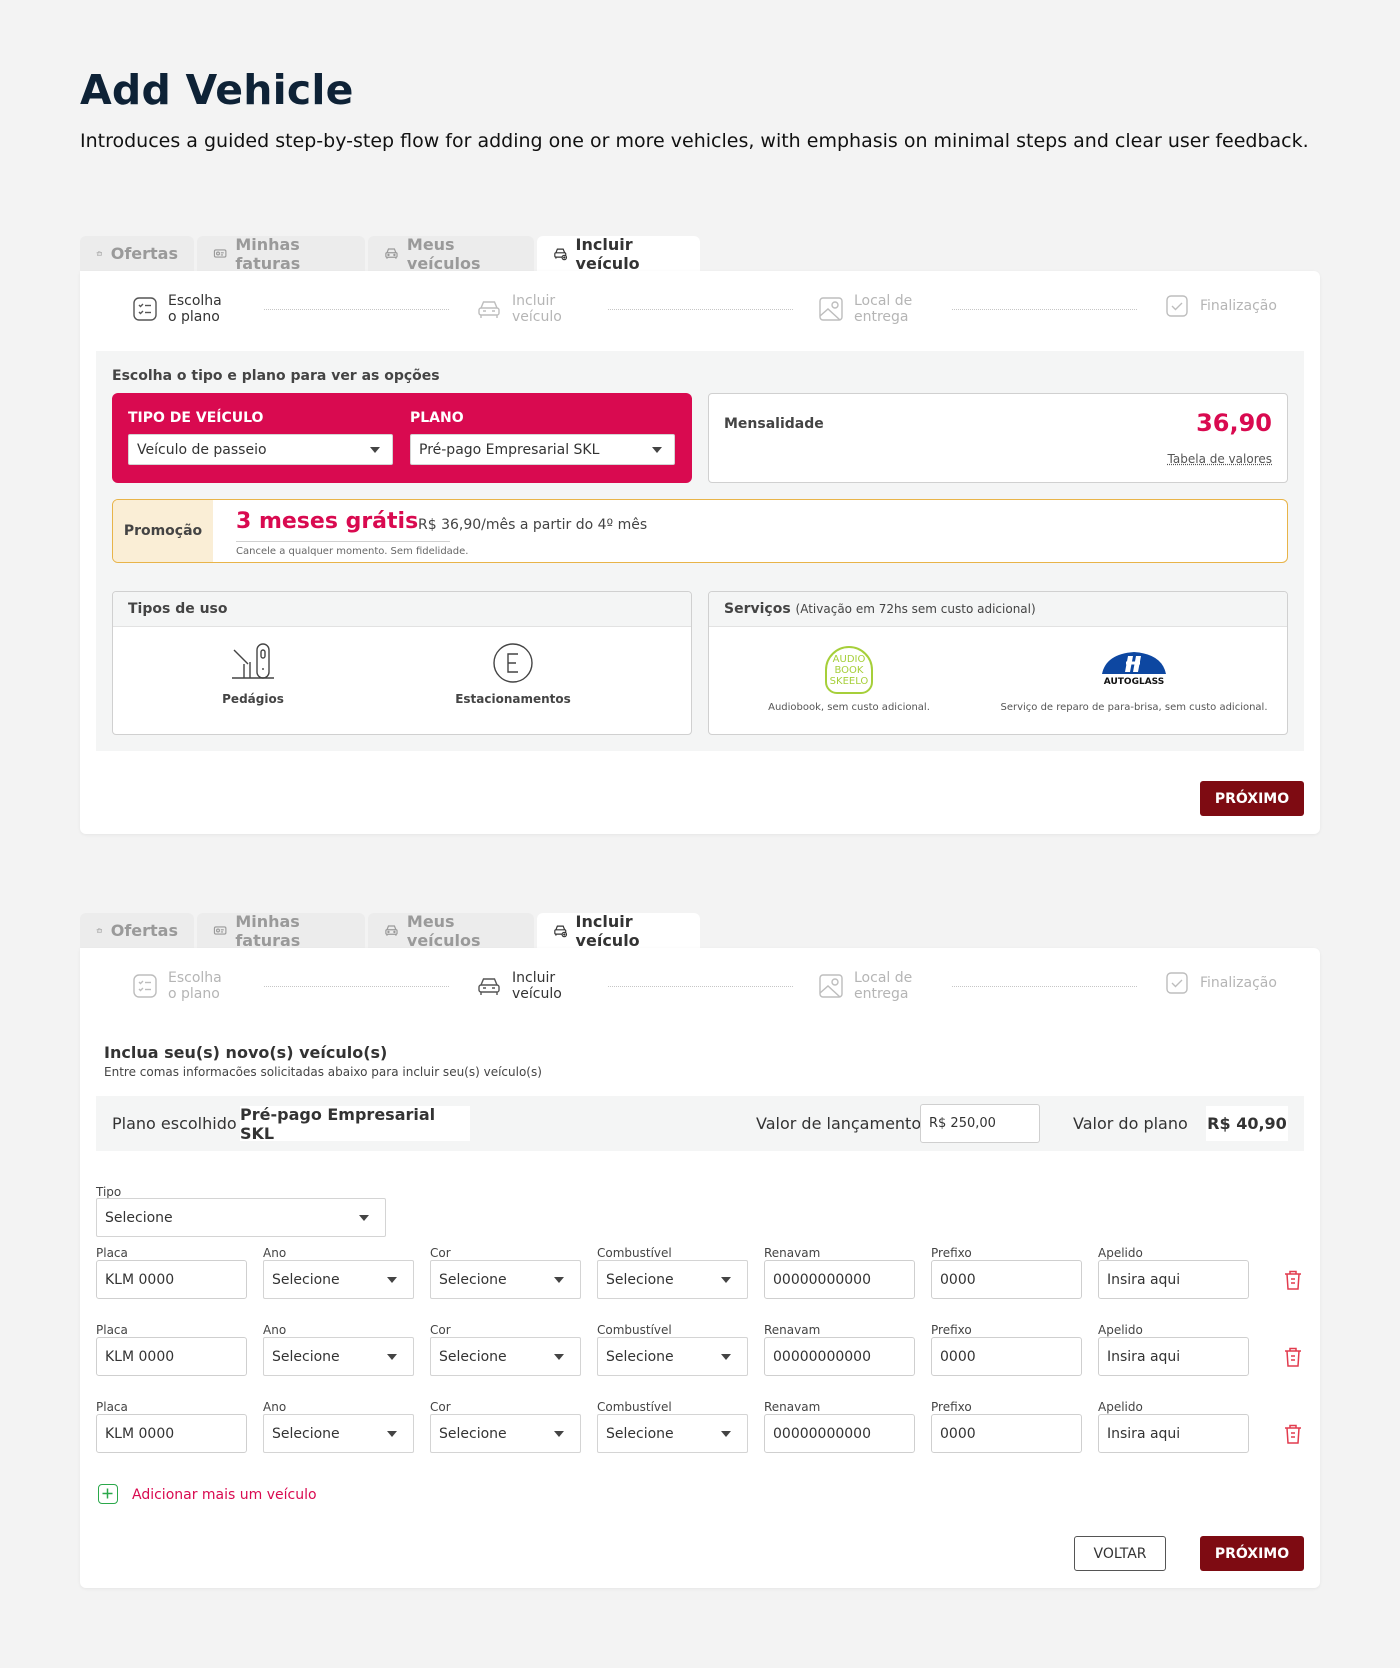 This screenshot has height=1668, width=1400. What do you see at coordinates (513, 663) in the screenshot?
I see `parking-e-icon` at bounding box center [513, 663].